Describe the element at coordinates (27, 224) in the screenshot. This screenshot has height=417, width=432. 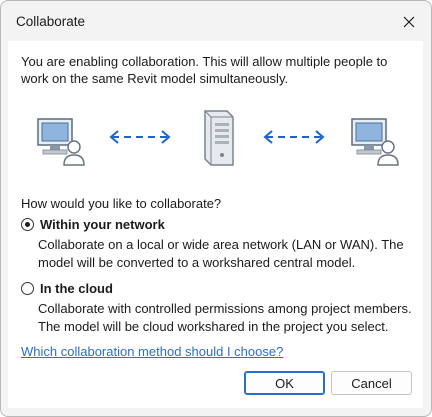
I see `radio-within-network` at that location.